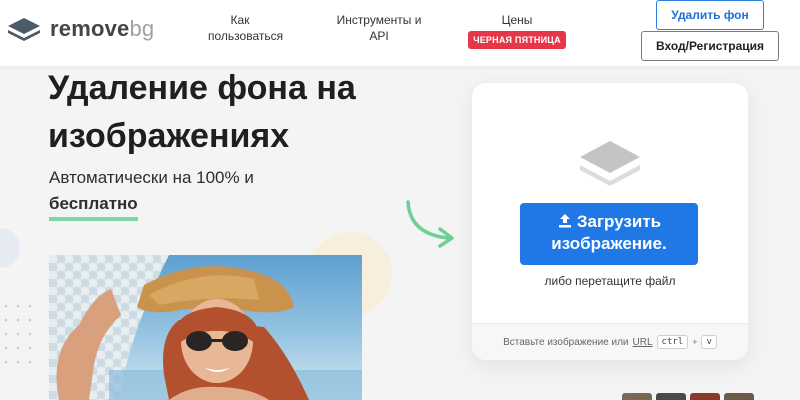 The image size is (800, 400). What do you see at coordinates (517, 20) in the screenshot?
I see `nav-prices-label: Цены` at bounding box center [517, 20].